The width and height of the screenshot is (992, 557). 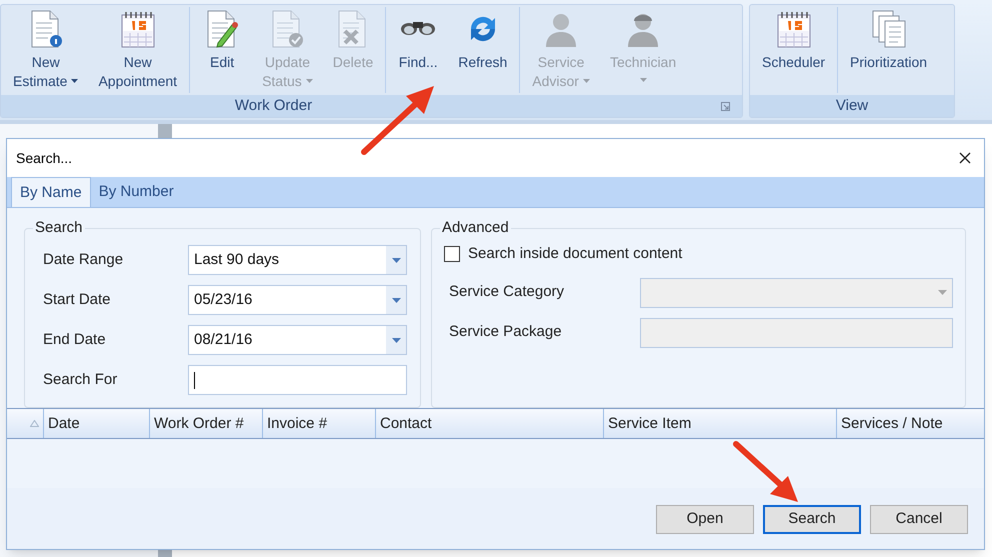 I want to click on dropdown-field: Last 90 days, so click(x=297, y=260).